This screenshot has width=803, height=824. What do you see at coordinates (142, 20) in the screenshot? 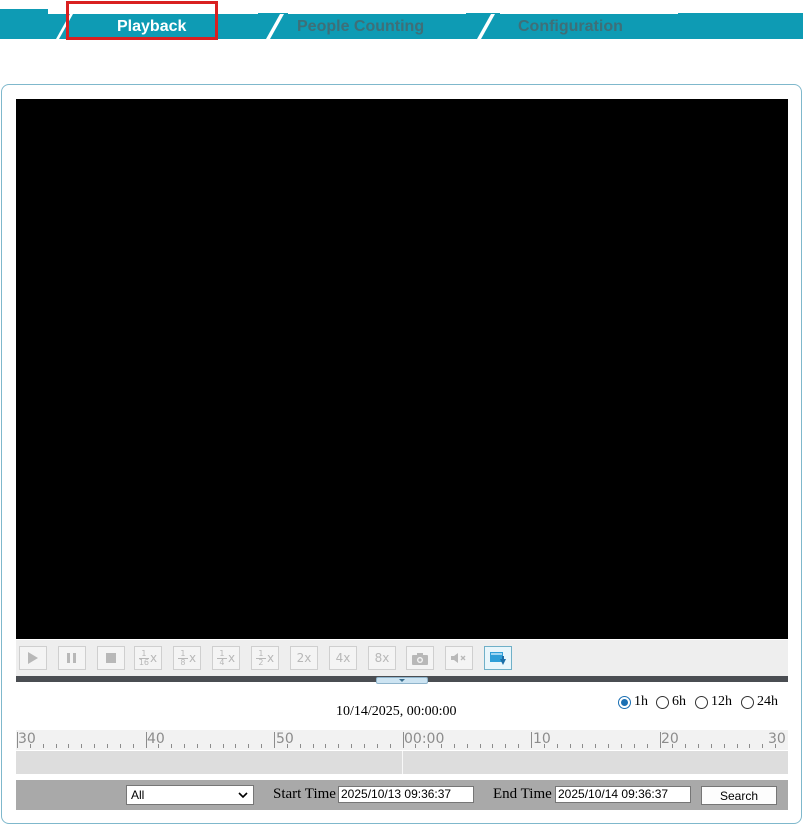
I see `active-tab-highlight` at bounding box center [142, 20].